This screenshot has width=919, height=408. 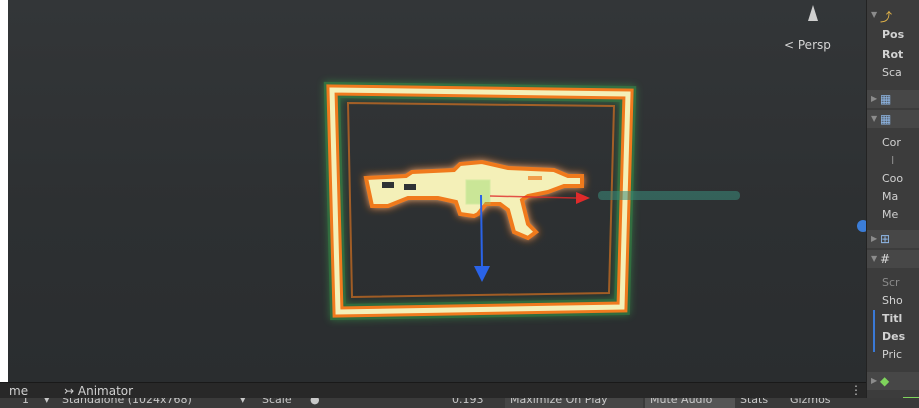 I want to click on inspector-row: Sca, so click(x=892, y=72).